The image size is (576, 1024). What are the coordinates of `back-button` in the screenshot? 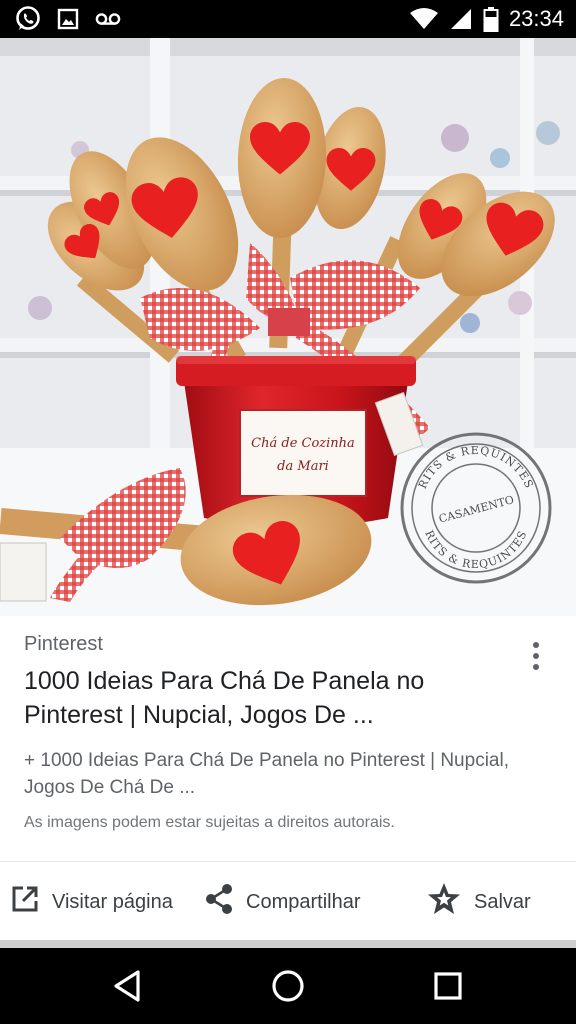 It's located at (128, 986).